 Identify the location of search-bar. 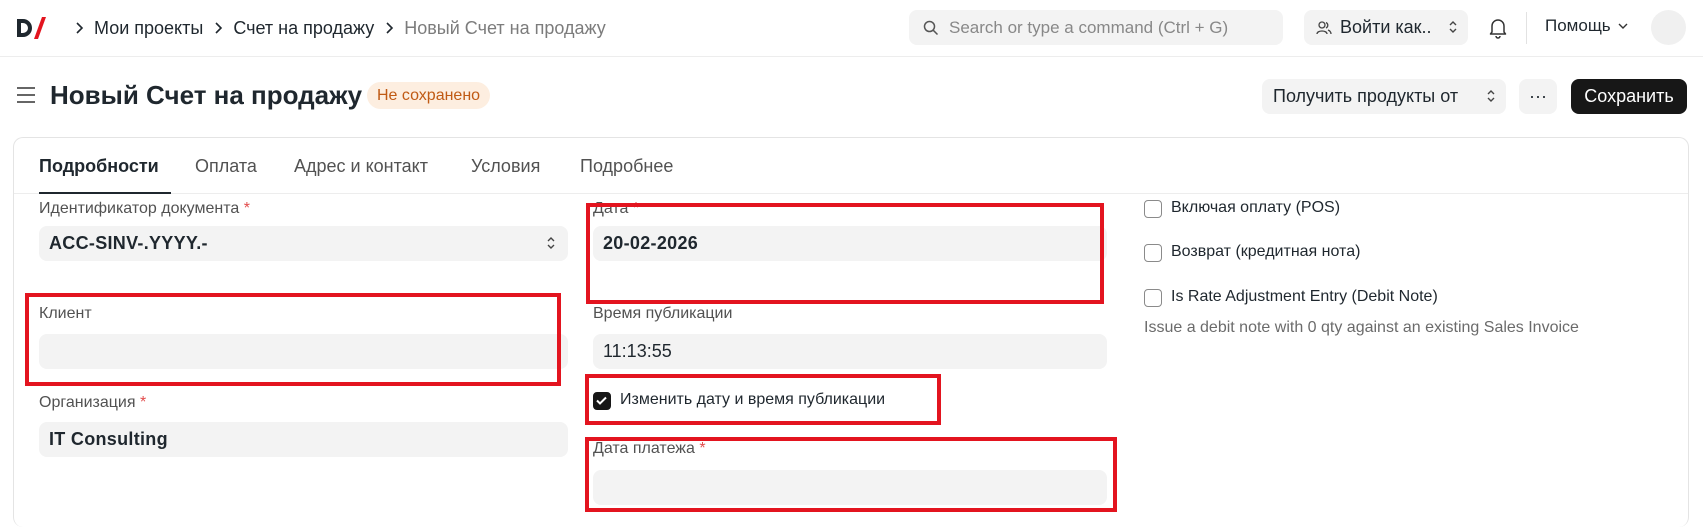
(1096, 27).